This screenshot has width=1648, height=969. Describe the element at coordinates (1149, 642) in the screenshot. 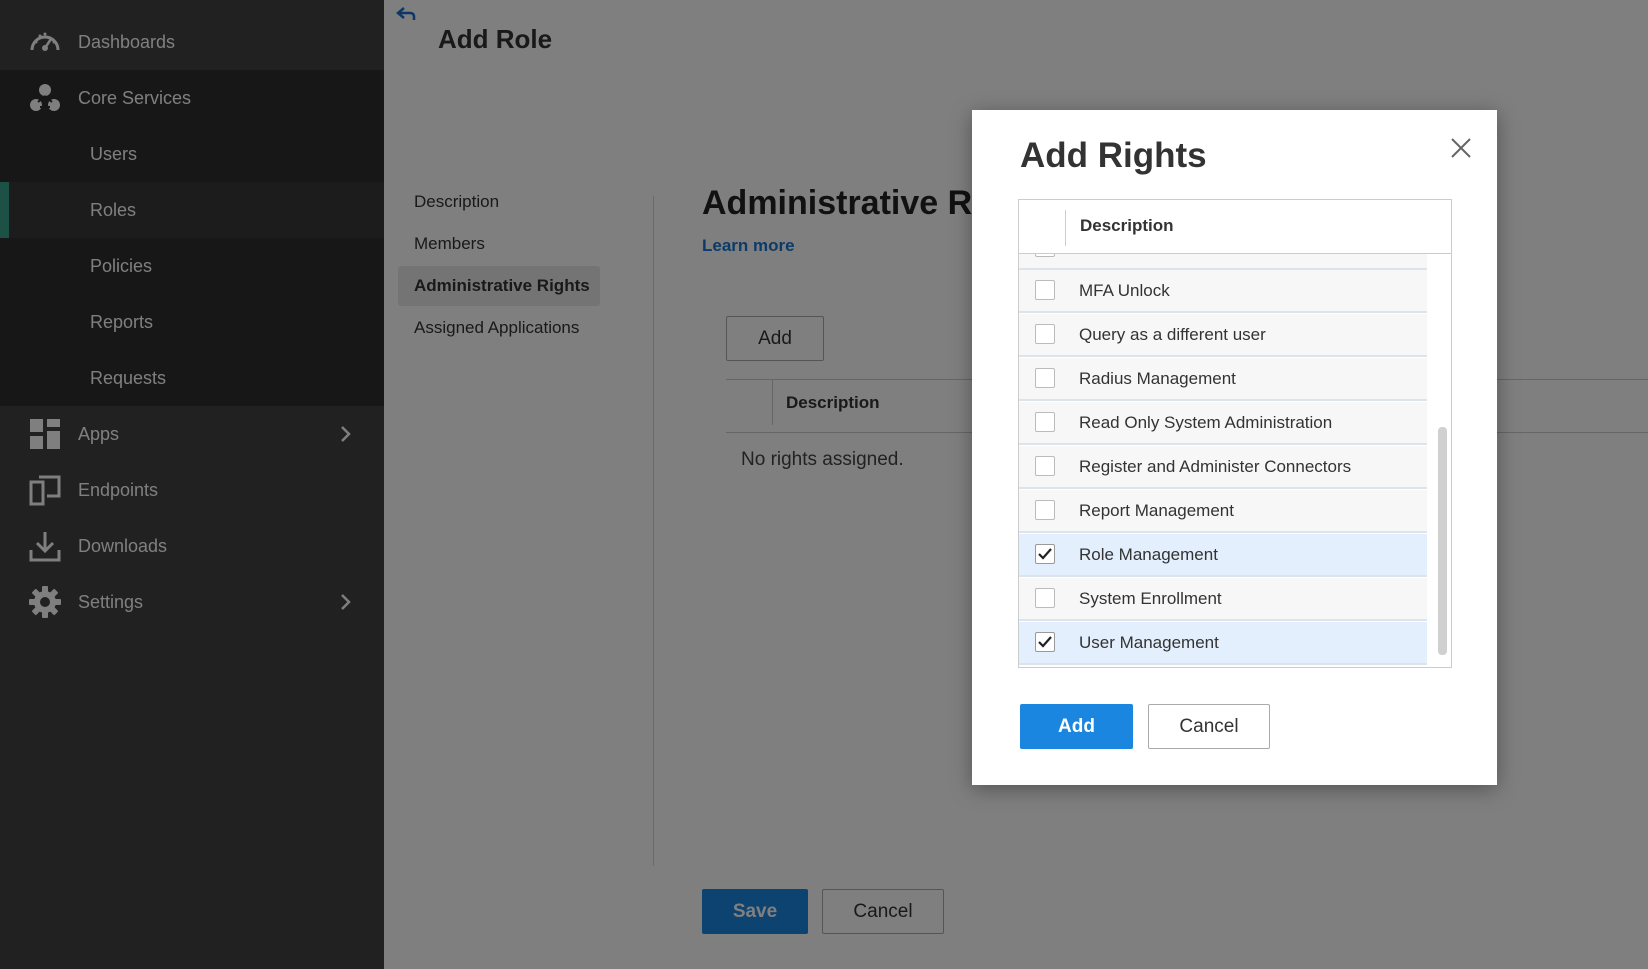

I see `right-label: User Management` at that location.